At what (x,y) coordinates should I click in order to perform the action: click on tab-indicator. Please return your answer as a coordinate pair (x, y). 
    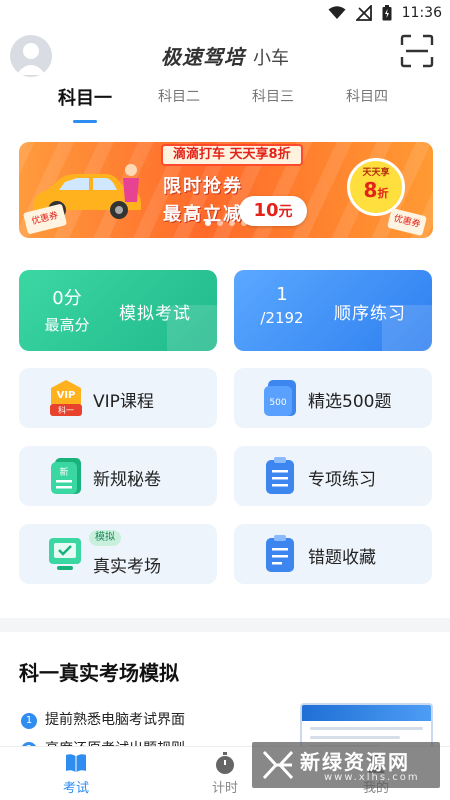
    Looking at the image, I should click on (85, 121).